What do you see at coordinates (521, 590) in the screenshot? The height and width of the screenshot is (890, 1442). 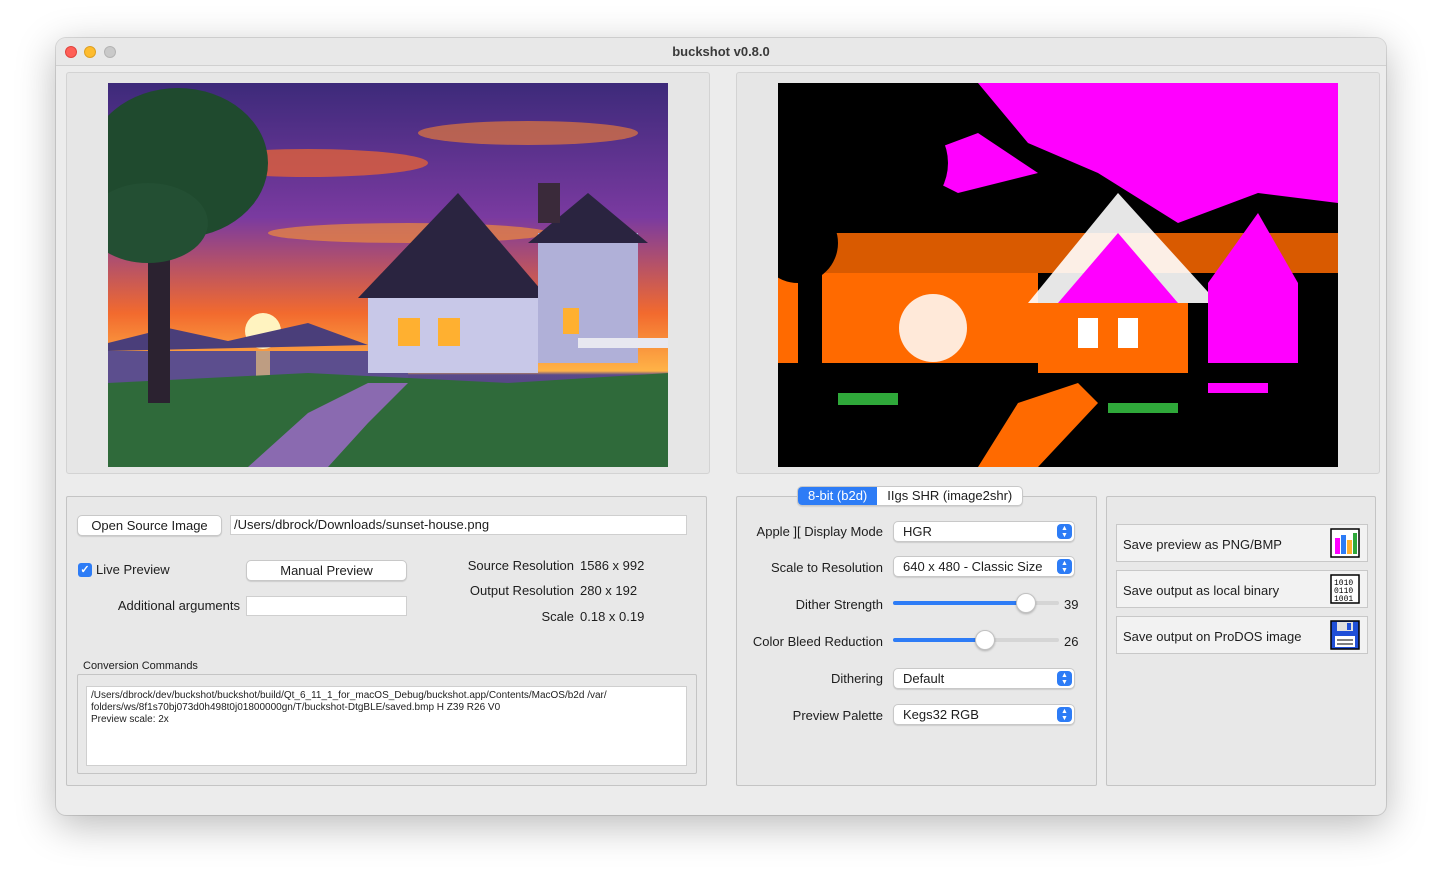 I see `output-resolution-label: Output Resolution` at bounding box center [521, 590].